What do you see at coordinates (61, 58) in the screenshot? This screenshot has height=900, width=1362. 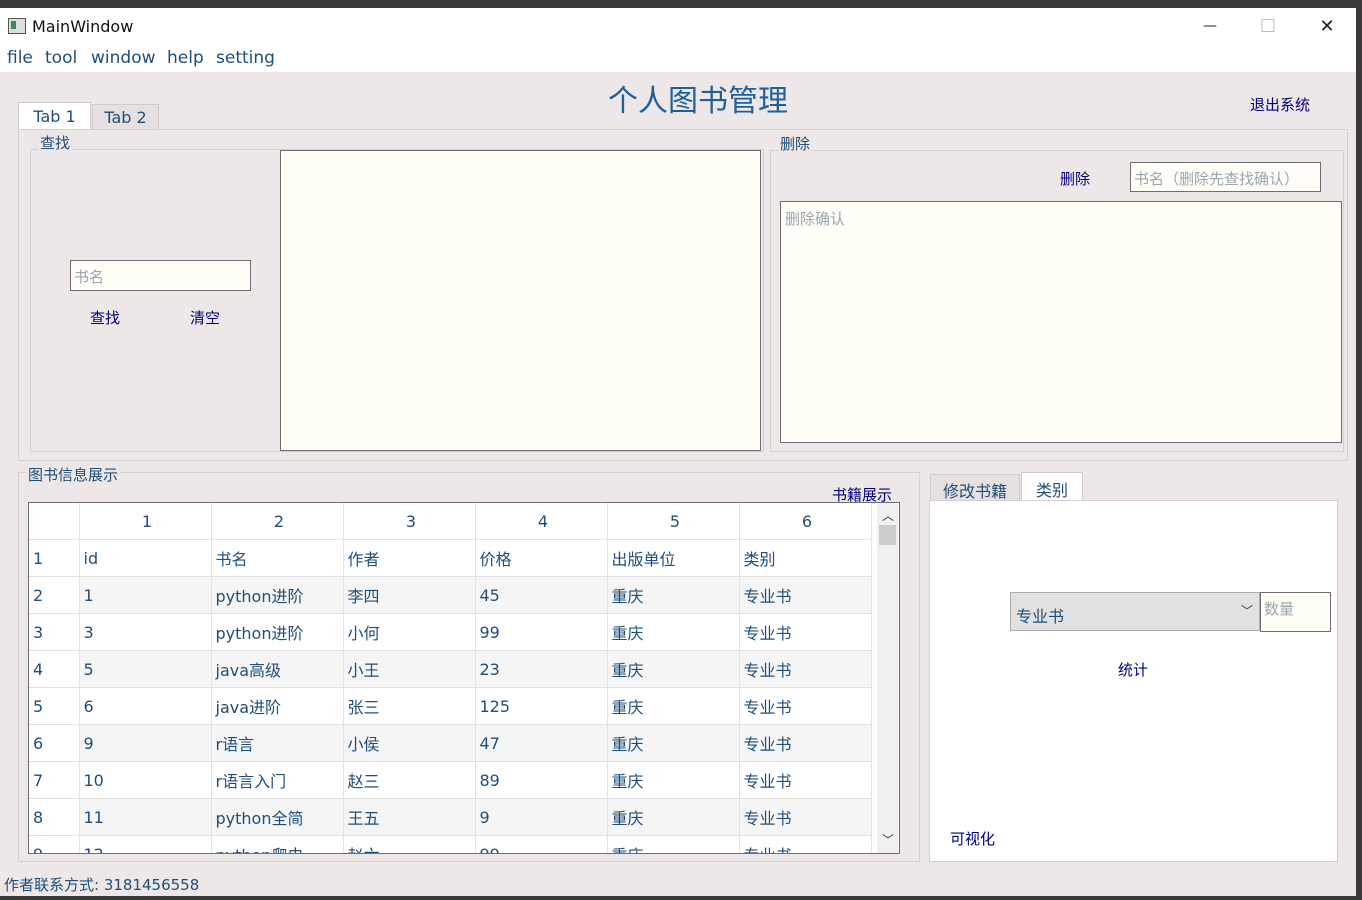 I see `menu-tool: tool` at bounding box center [61, 58].